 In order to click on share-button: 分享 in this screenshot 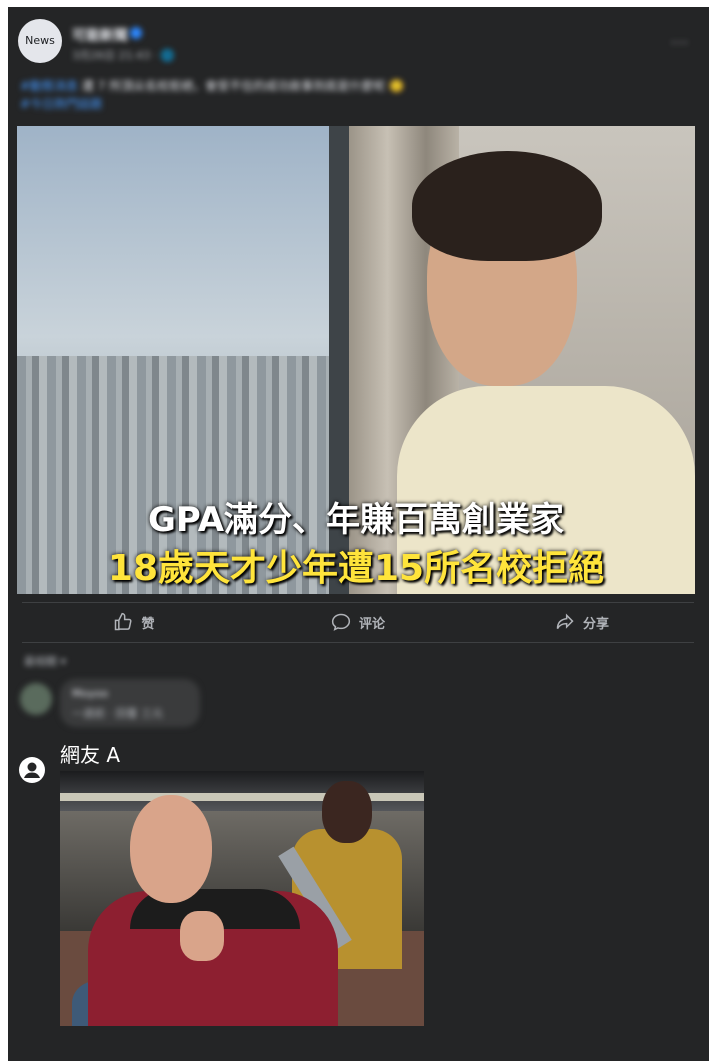, I will do `click(582, 622)`.